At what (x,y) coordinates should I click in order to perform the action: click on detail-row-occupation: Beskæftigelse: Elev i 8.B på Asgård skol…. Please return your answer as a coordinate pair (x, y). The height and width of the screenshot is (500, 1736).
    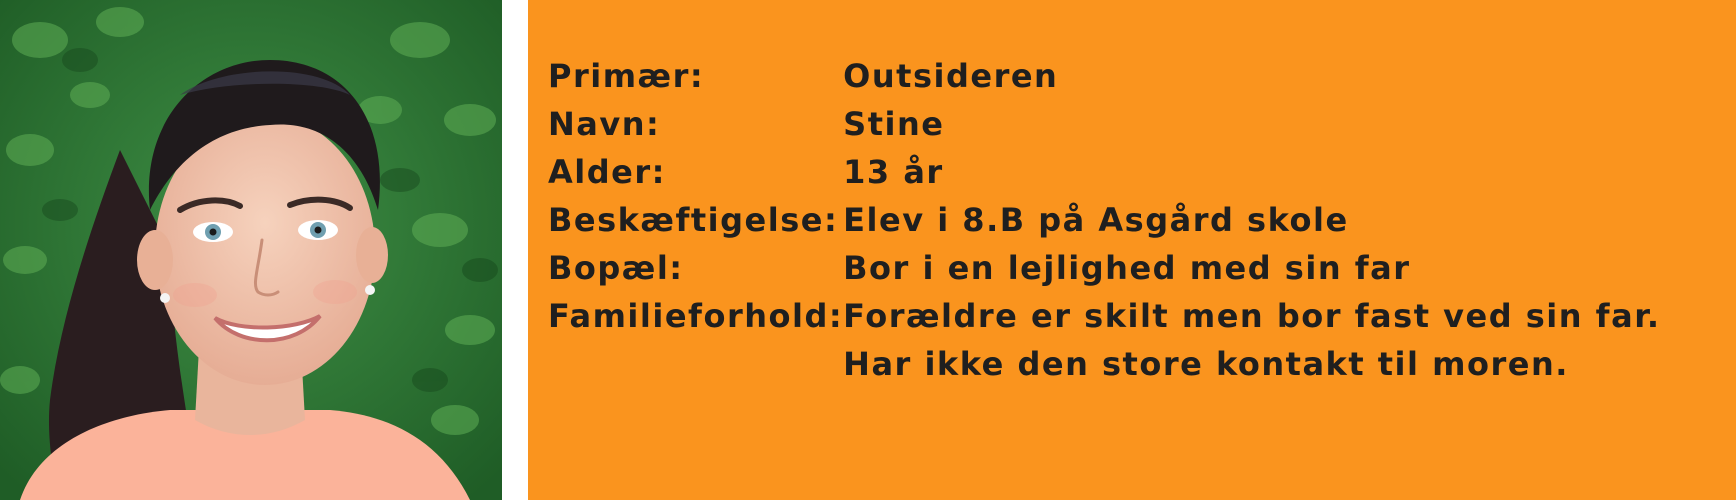
    Looking at the image, I should click on (1120, 220).